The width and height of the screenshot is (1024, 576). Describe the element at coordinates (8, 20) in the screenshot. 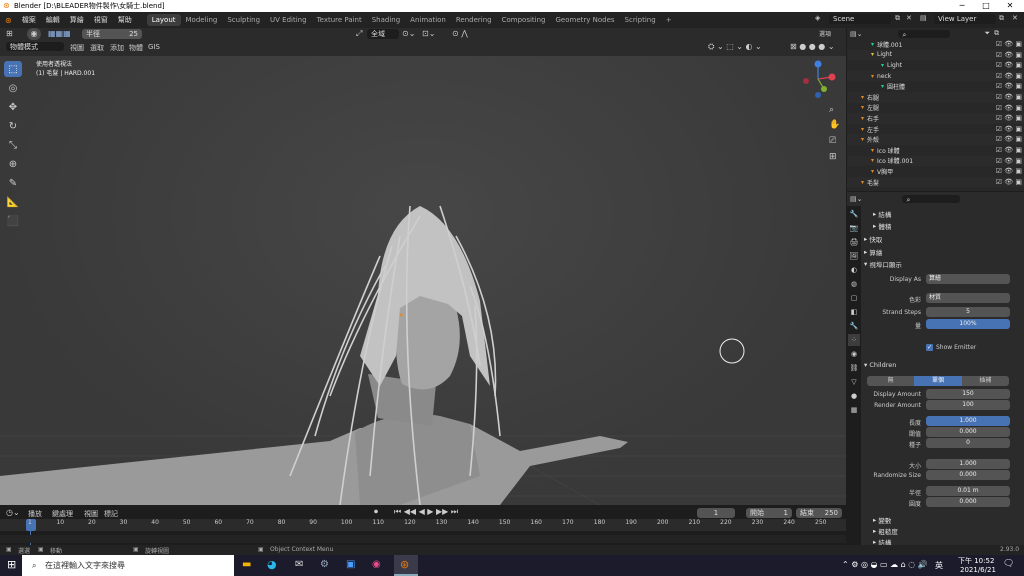

I see `blender-menu-icon: ⊛` at that location.